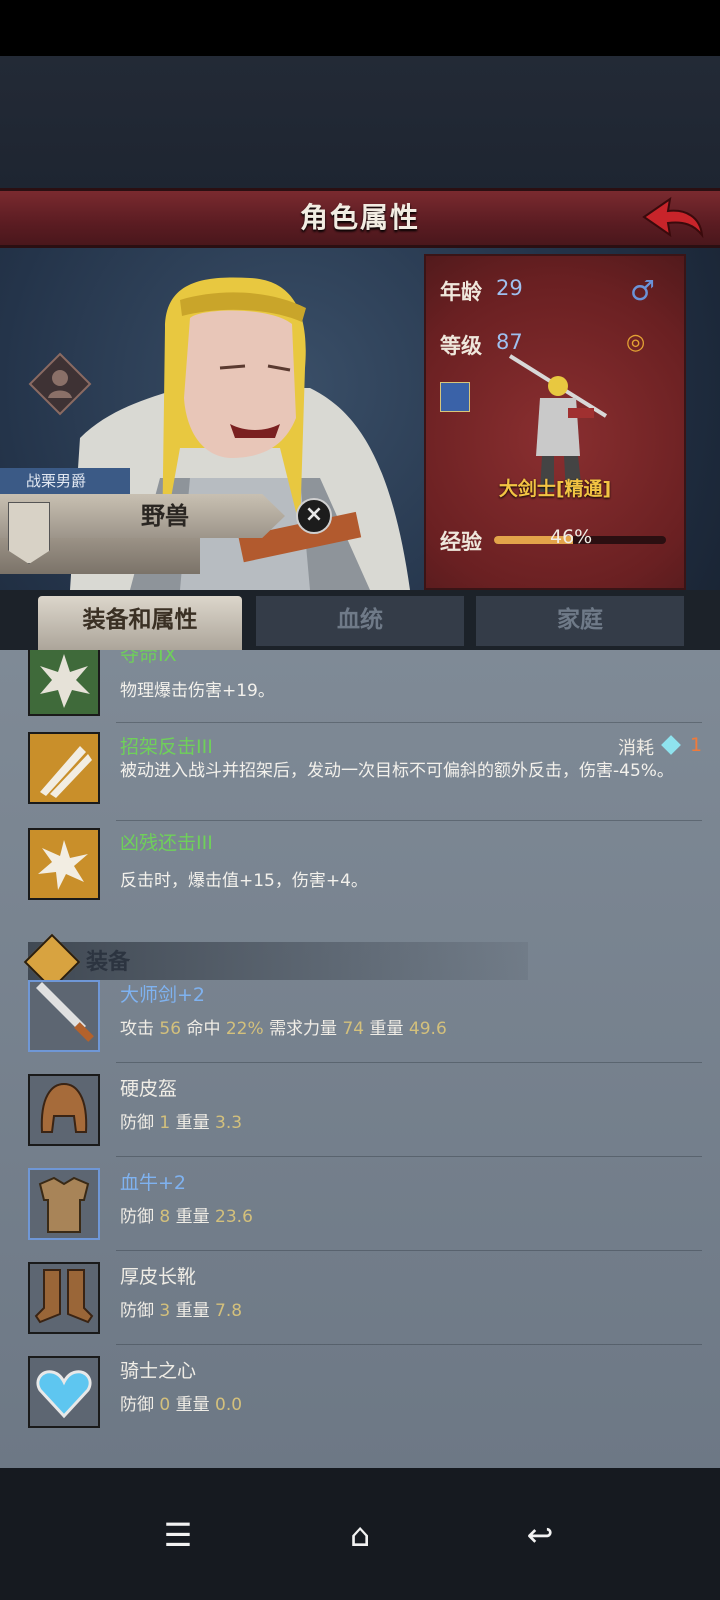 The height and width of the screenshot is (1600, 720). I want to click on equipment-stats: 防御 0 重量 0.0, so click(181, 1405).